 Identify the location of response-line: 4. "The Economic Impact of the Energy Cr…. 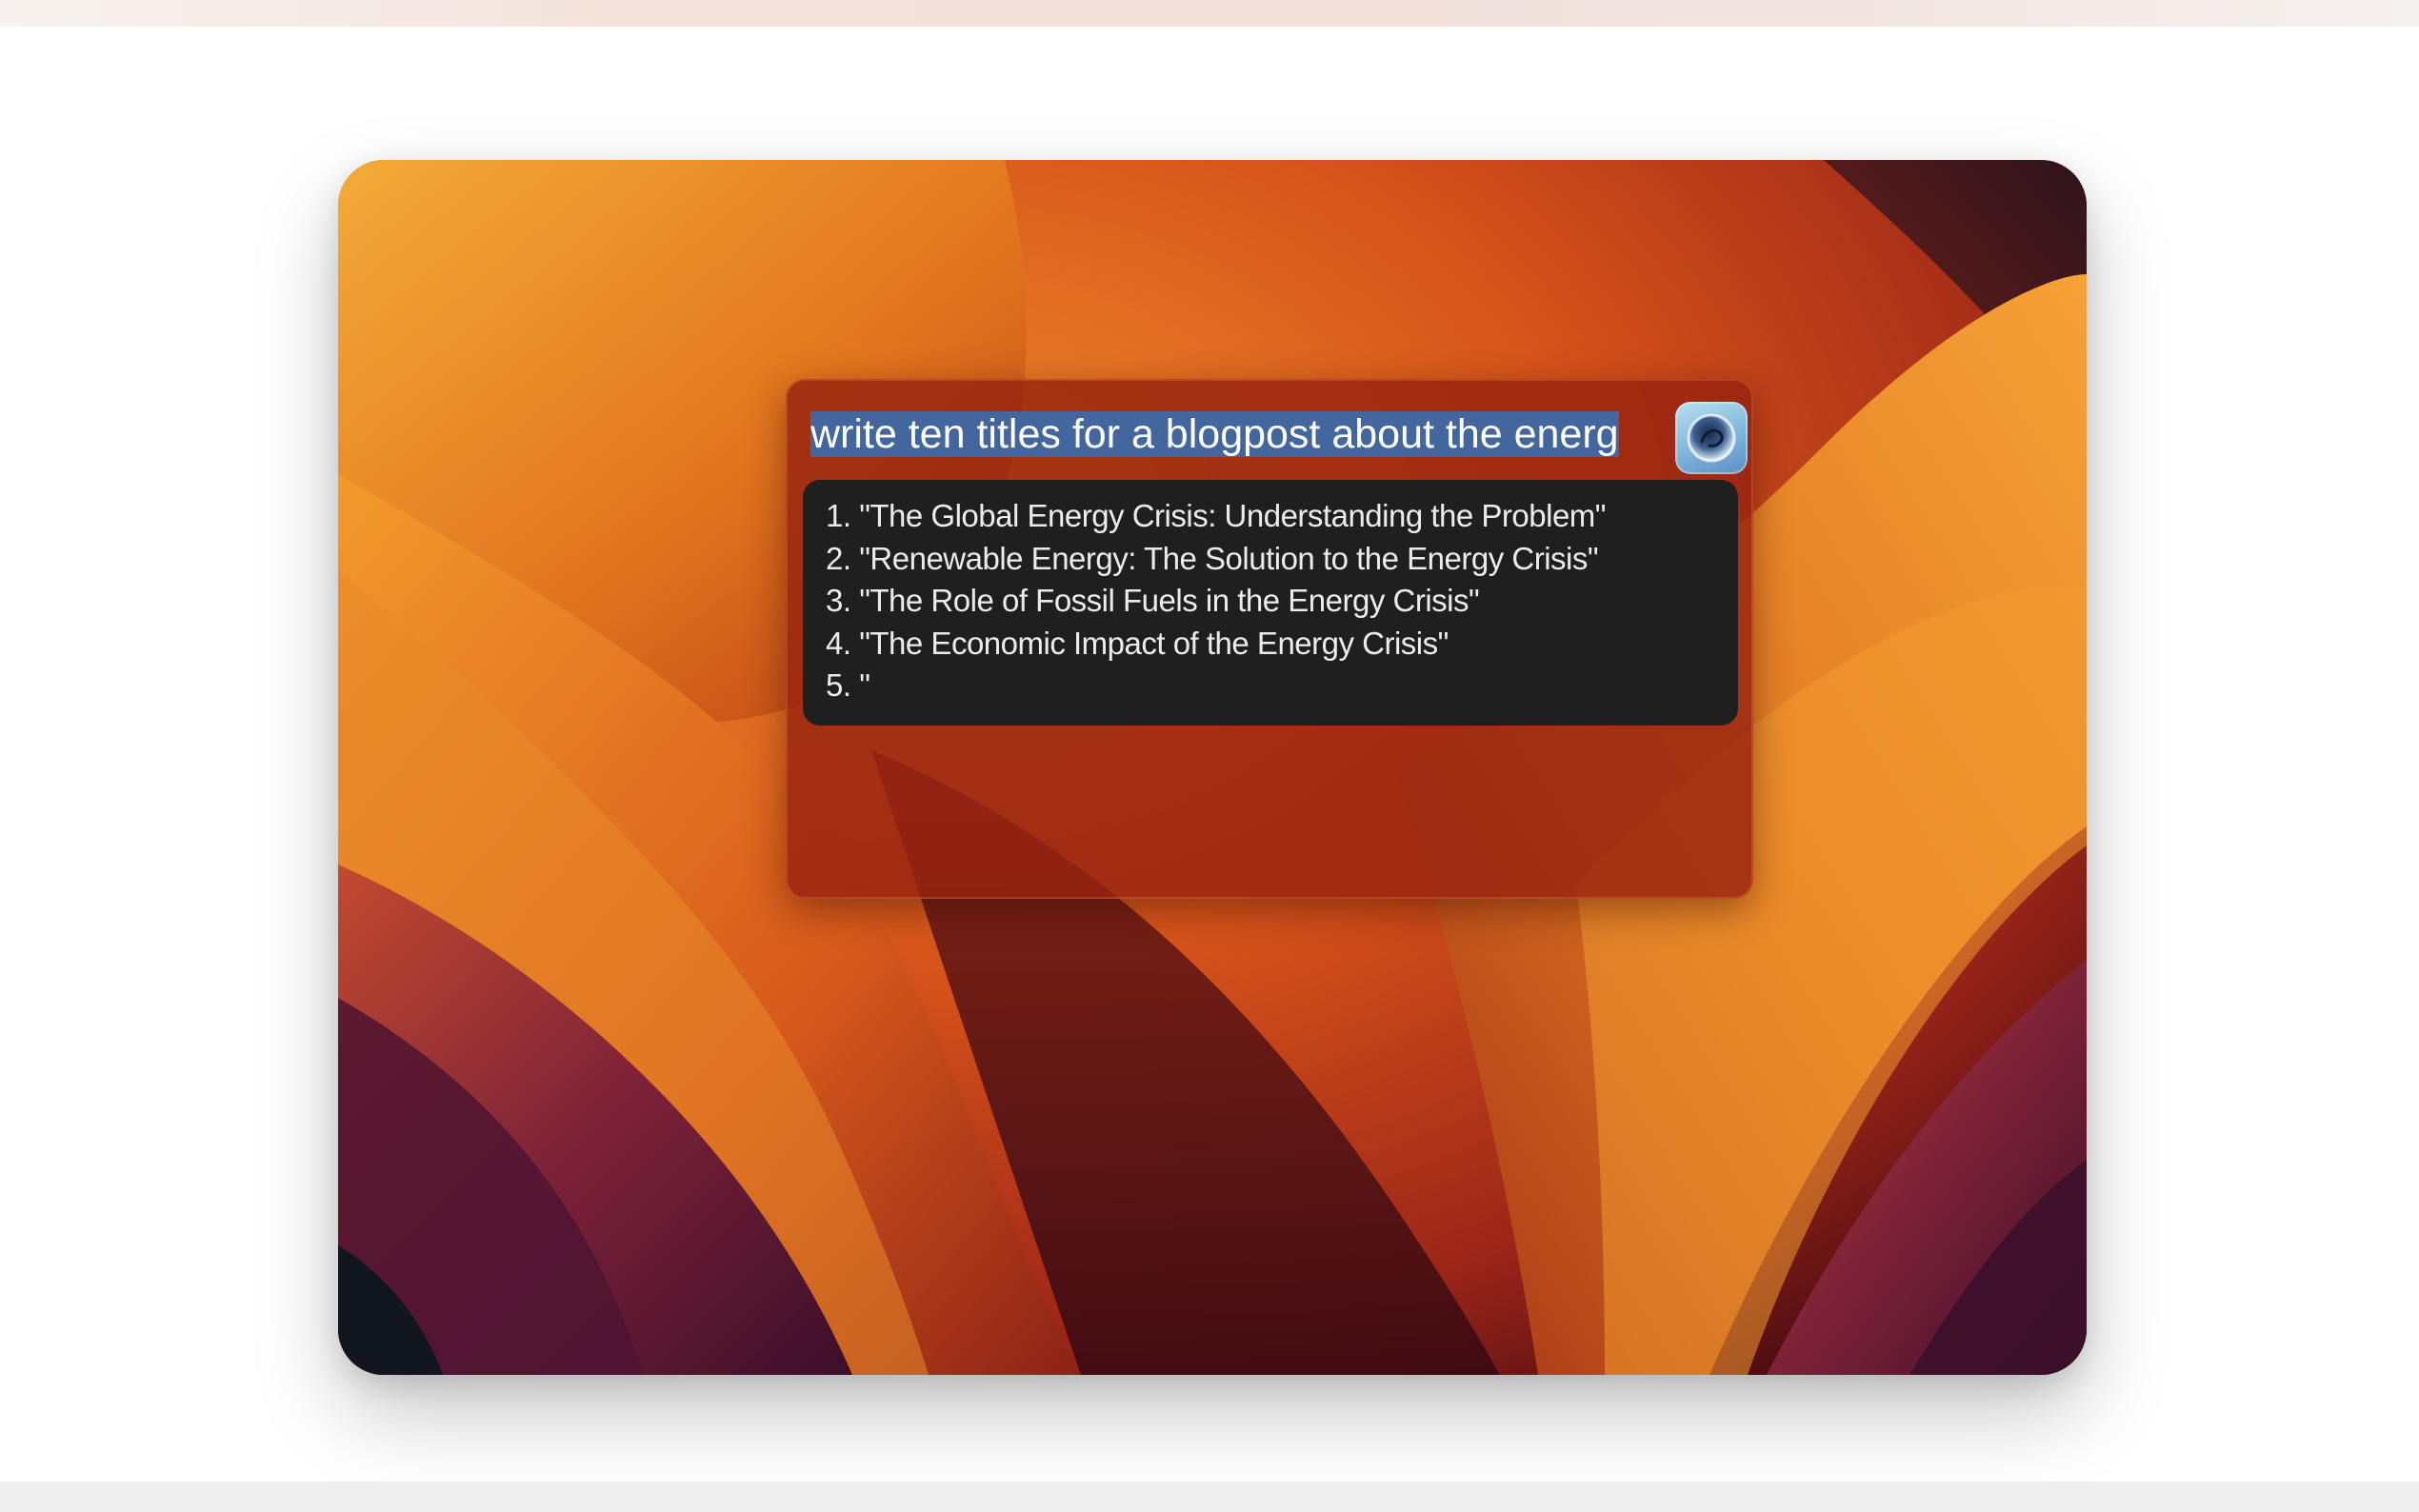
(1137, 643).